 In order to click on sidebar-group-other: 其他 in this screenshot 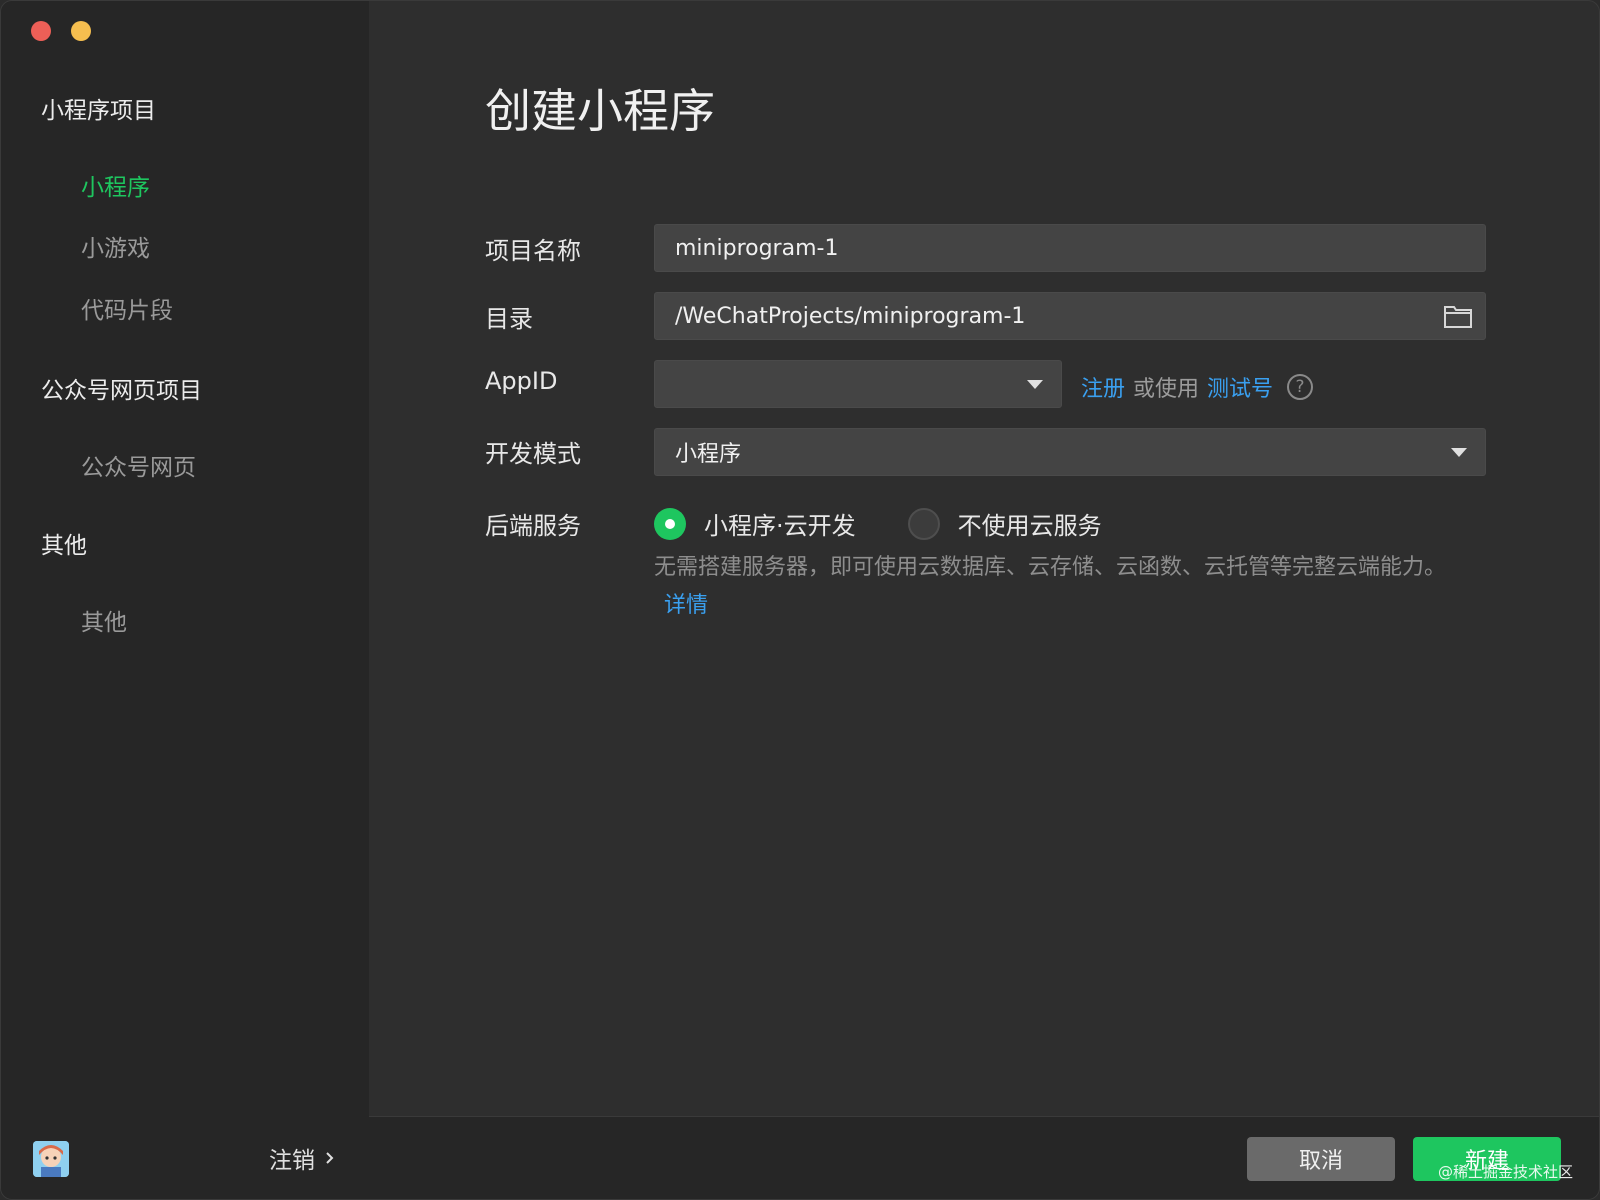, I will do `click(64, 546)`.